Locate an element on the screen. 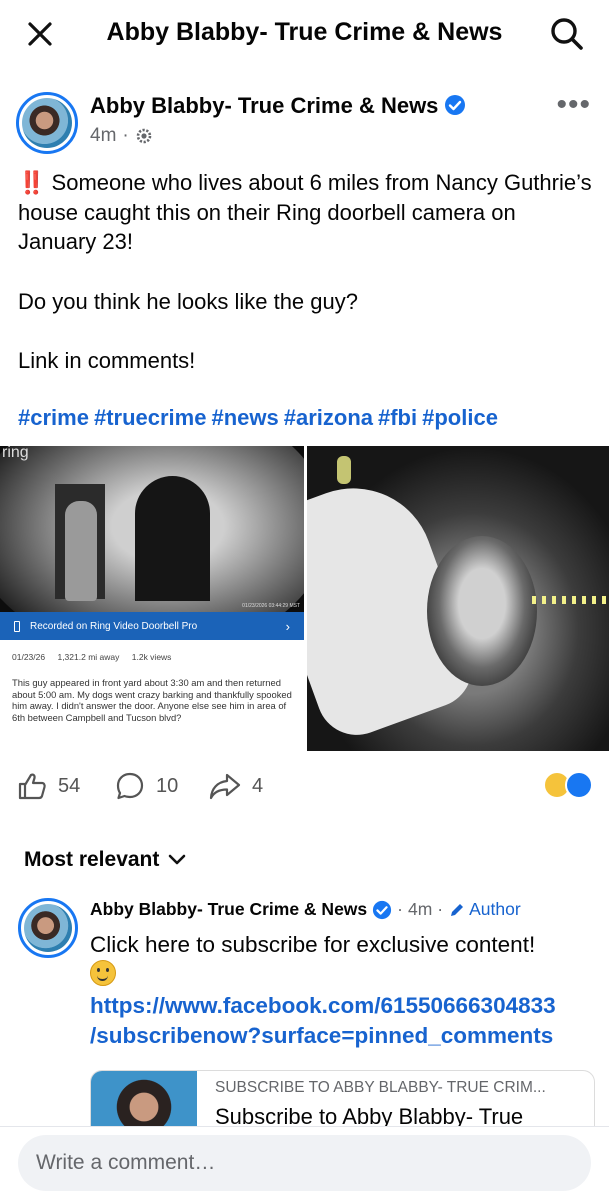  like-button: 54 is located at coordinates (48, 786).